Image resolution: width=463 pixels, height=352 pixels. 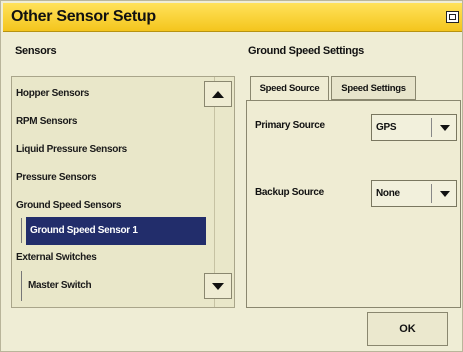 I want to click on title-bar: Other Sensor Setup, so click(x=232, y=17).